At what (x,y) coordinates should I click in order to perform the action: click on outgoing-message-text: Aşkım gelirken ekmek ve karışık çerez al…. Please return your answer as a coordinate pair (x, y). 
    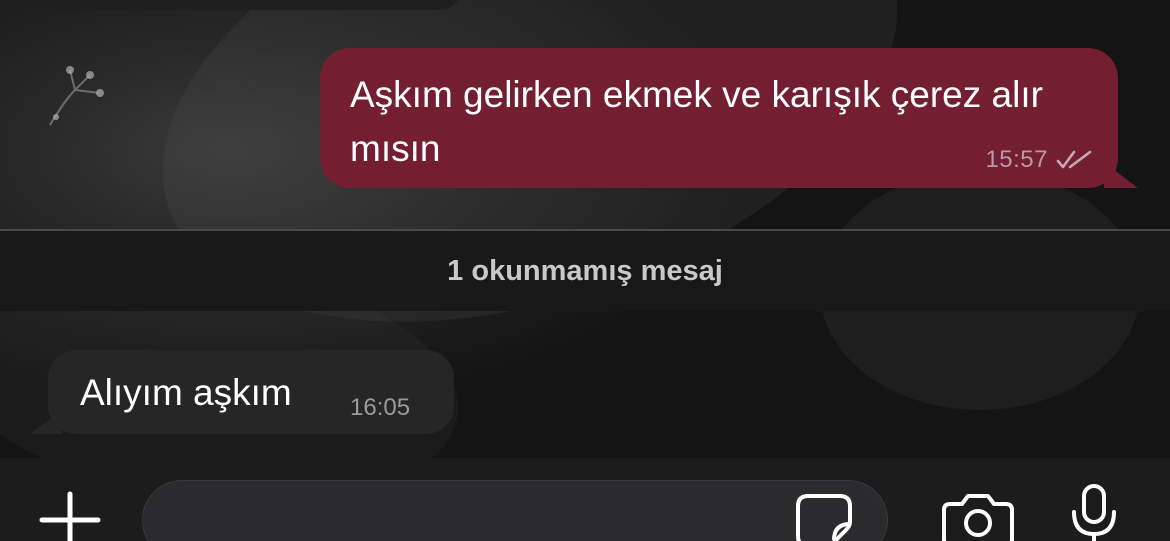
    Looking at the image, I should click on (696, 121).